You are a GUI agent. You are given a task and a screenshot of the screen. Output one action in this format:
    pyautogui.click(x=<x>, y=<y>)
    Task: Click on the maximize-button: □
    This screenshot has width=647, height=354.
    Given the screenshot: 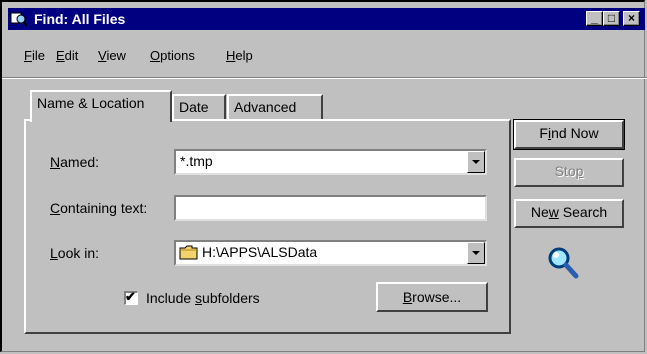 What is the action you would take?
    pyautogui.click(x=611, y=18)
    